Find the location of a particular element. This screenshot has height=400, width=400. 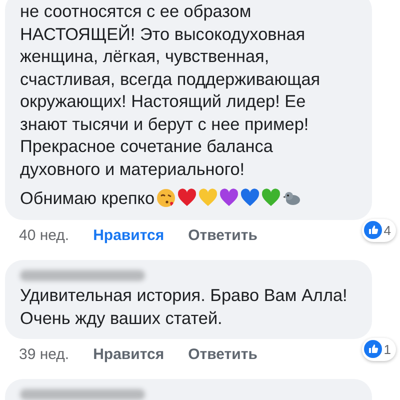

reaction-count: 1 is located at coordinates (379, 349).